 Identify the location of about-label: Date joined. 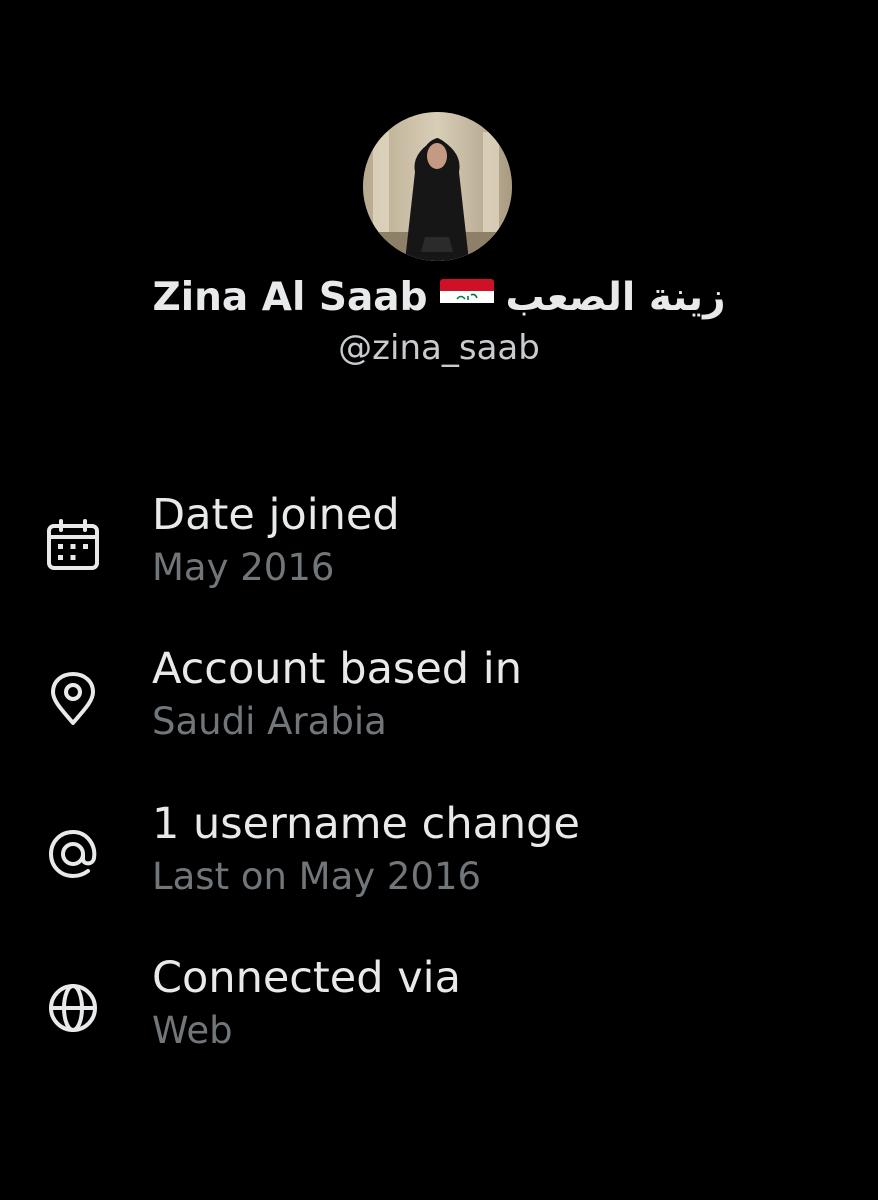
(276, 515).